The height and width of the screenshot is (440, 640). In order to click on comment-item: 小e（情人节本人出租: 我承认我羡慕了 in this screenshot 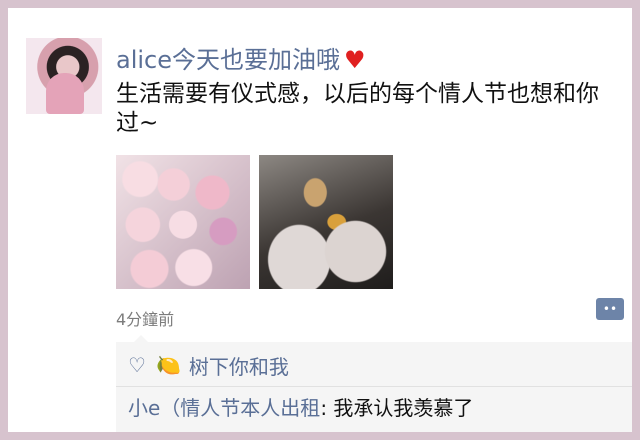, I will do `click(300, 408)`.